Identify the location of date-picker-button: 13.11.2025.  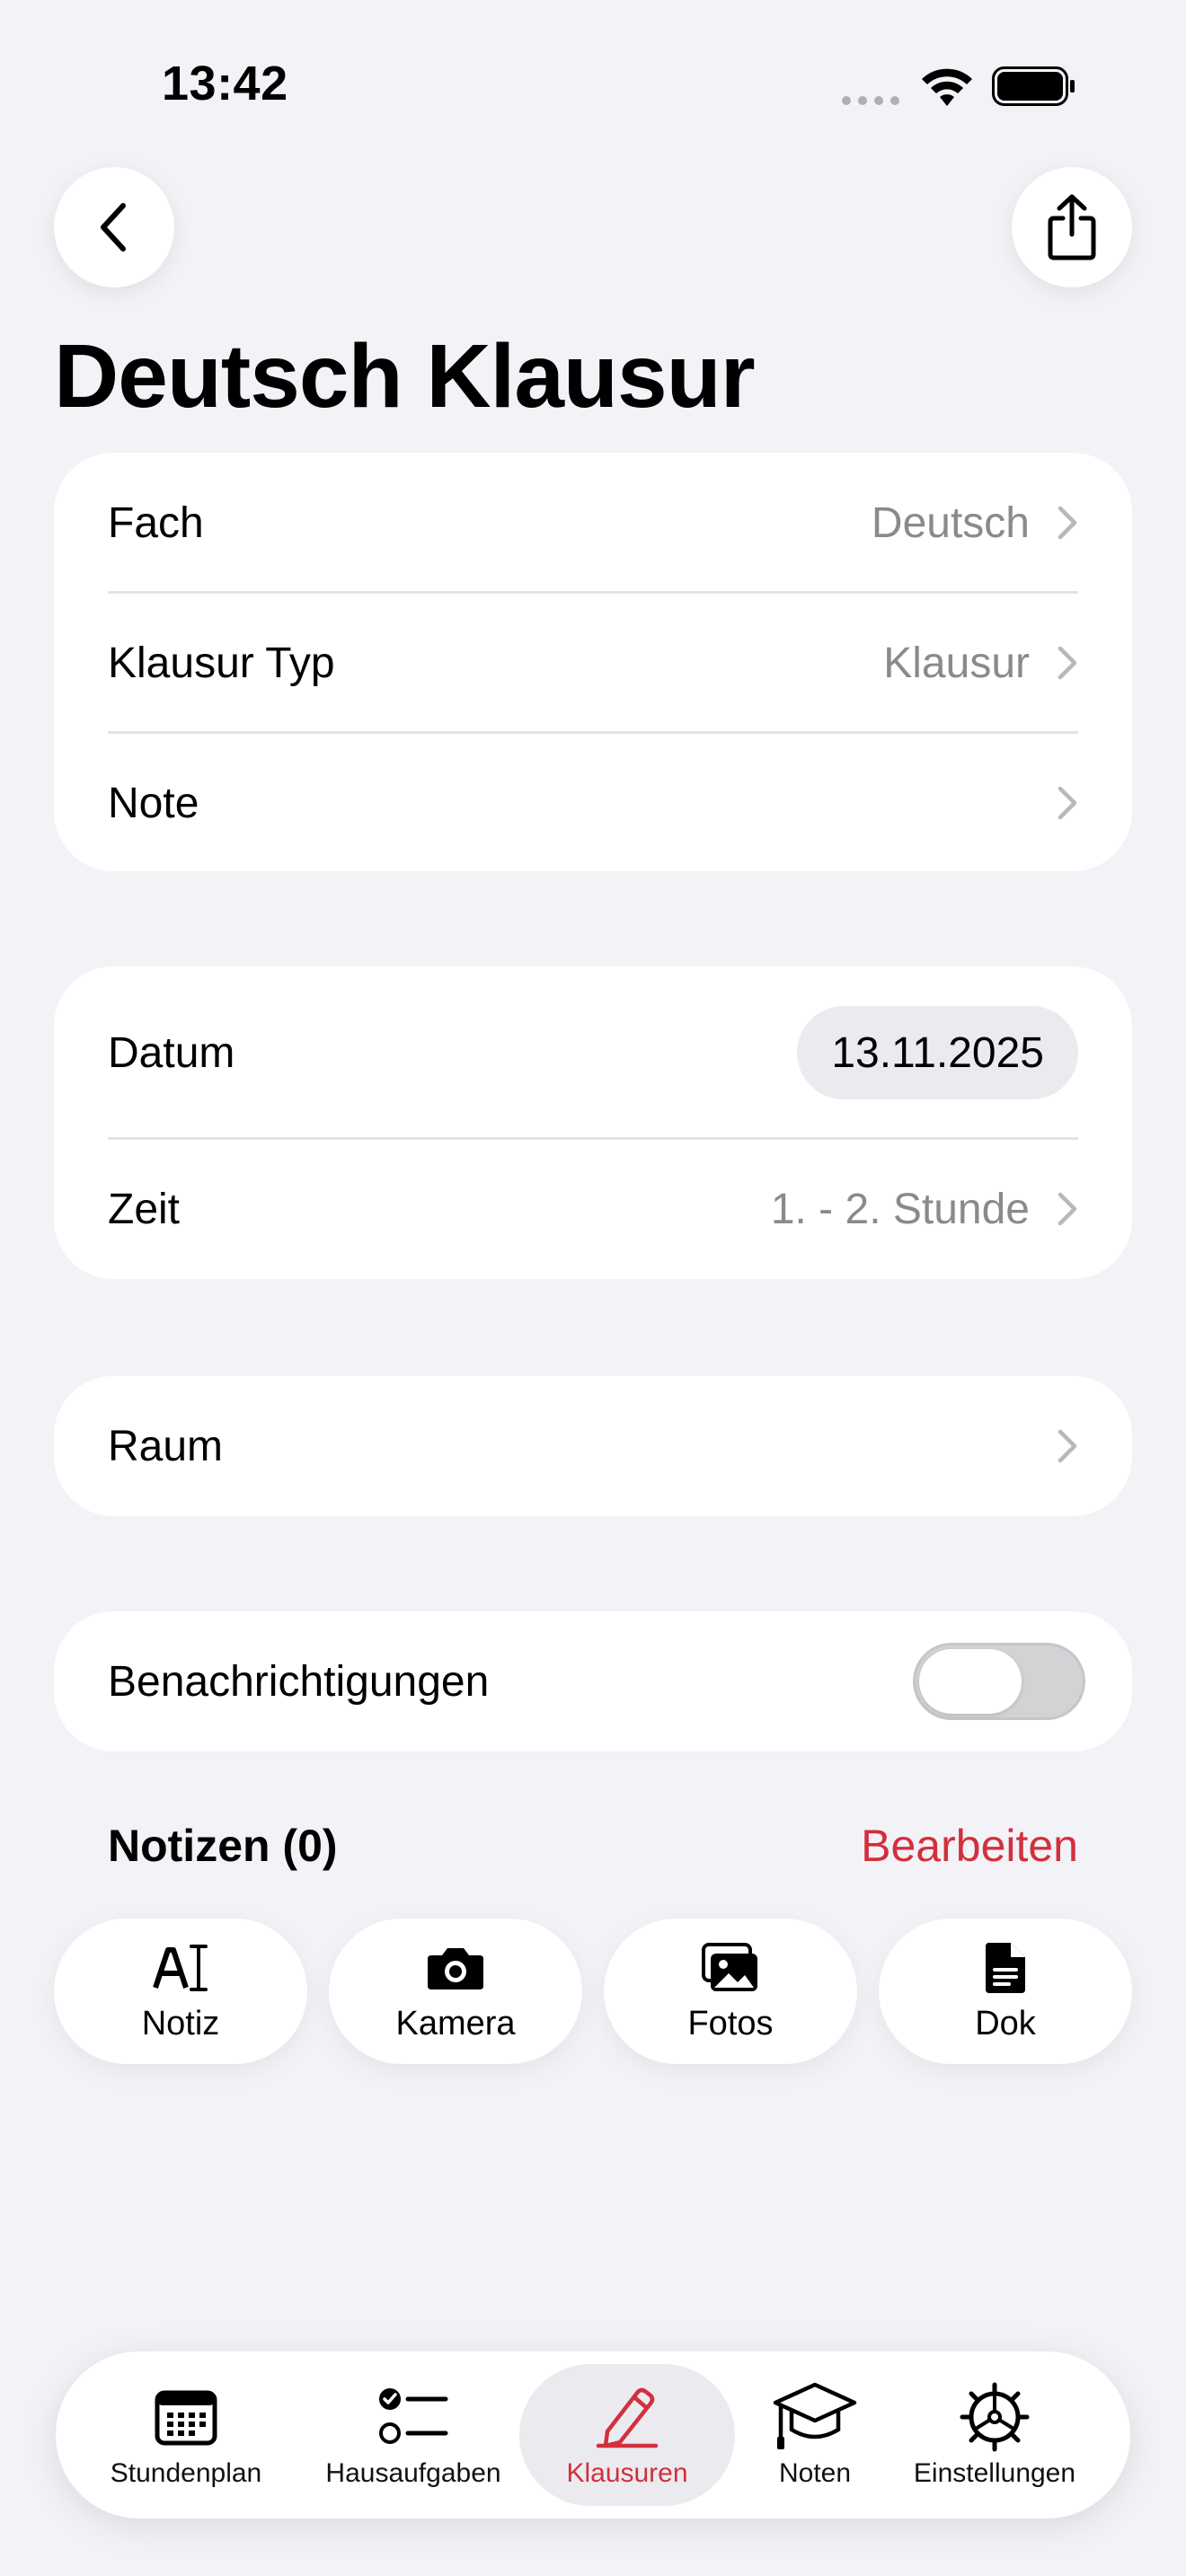
(937, 1052).